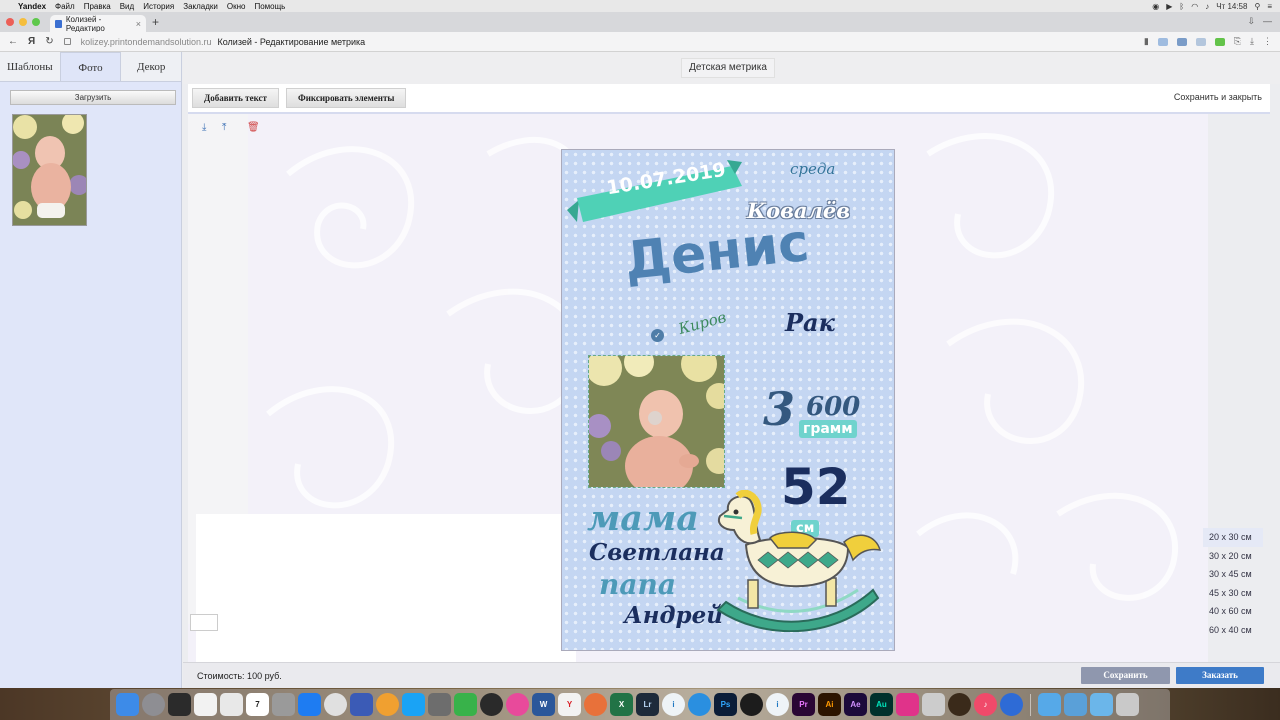 The width and height of the screenshot is (1280, 720). What do you see at coordinates (1233, 556) in the screenshot?
I see `size-option-30x20: 30 х 20 см` at bounding box center [1233, 556].